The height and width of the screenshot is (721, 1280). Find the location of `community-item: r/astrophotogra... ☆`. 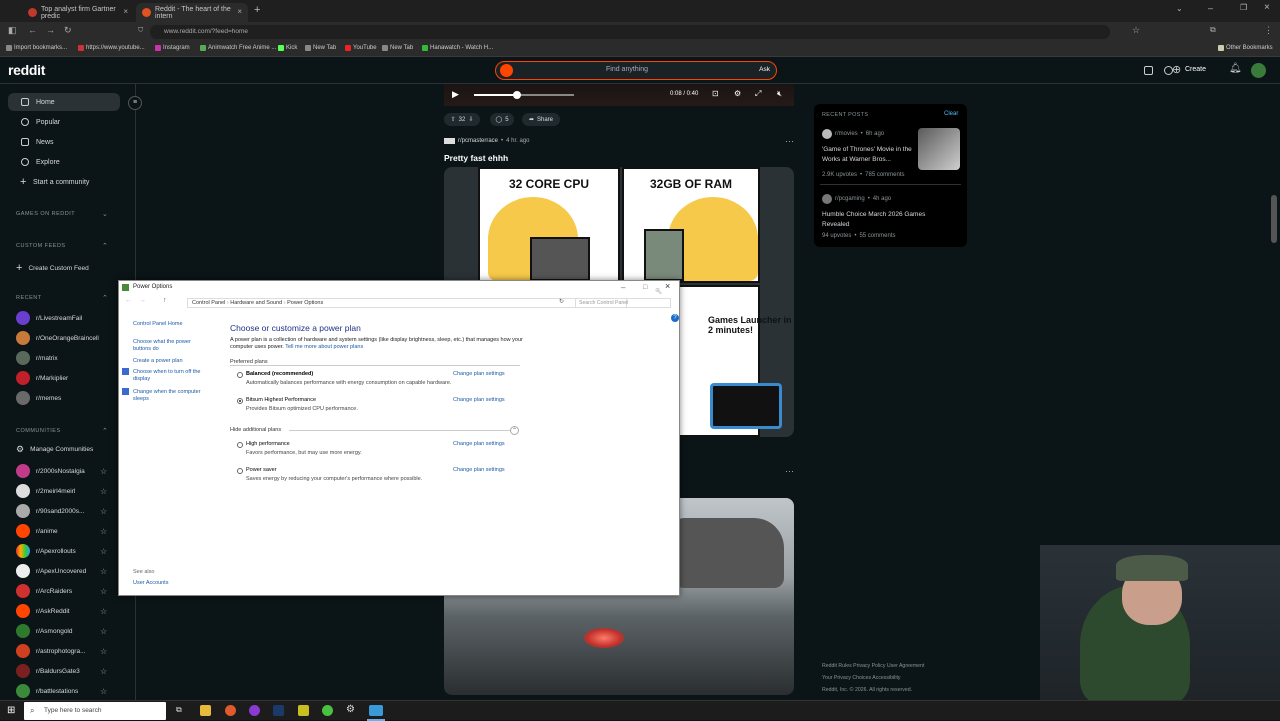

community-item: r/astrophotogra... ☆ is located at coordinates (61, 651).